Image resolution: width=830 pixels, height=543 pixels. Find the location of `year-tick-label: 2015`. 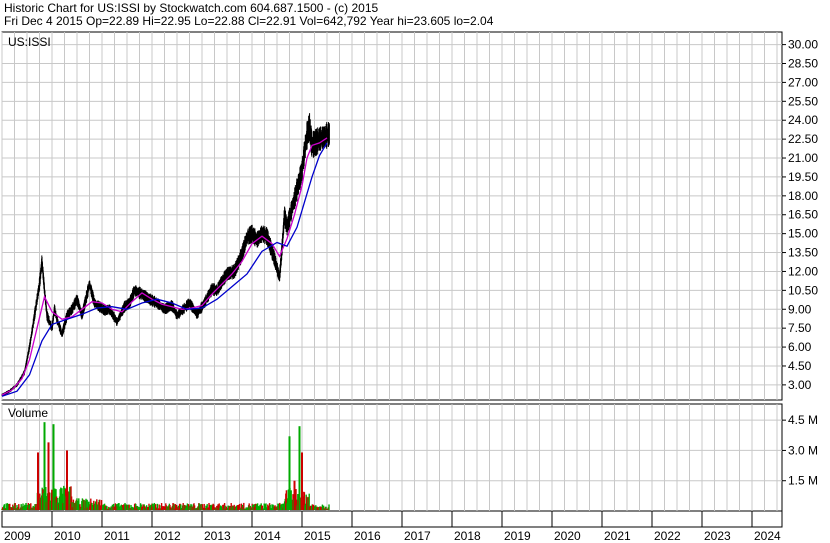

year-tick-label: 2015 is located at coordinates (317, 536).